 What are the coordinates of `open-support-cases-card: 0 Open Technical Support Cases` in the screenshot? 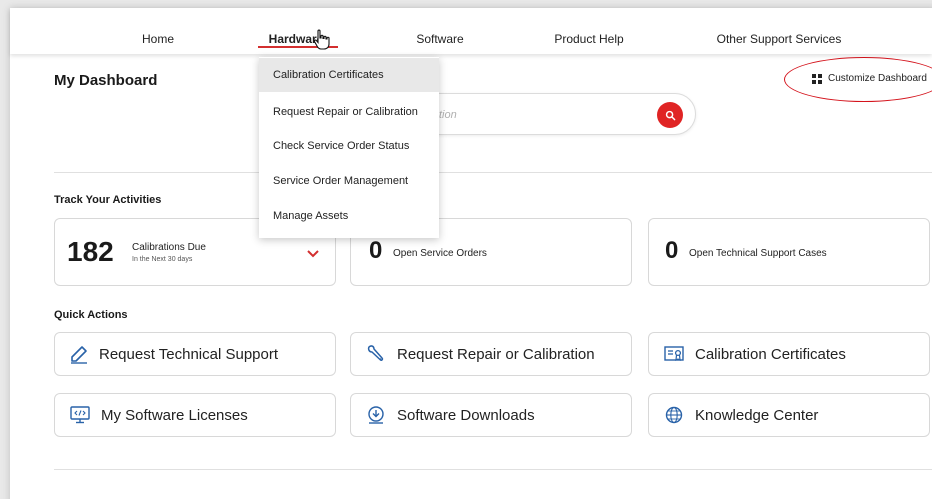 It's located at (789, 252).